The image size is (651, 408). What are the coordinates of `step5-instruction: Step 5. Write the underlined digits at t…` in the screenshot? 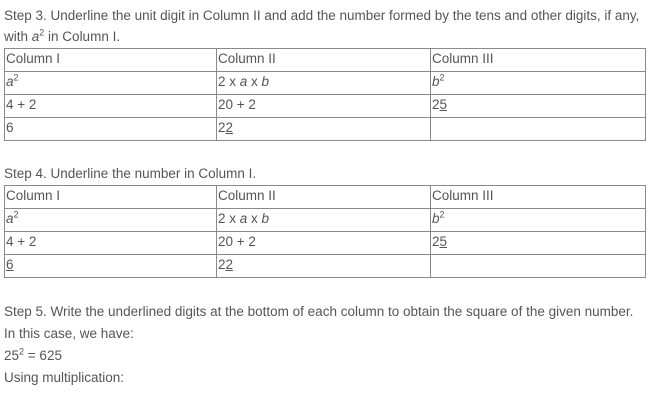 It's located at (319, 311).